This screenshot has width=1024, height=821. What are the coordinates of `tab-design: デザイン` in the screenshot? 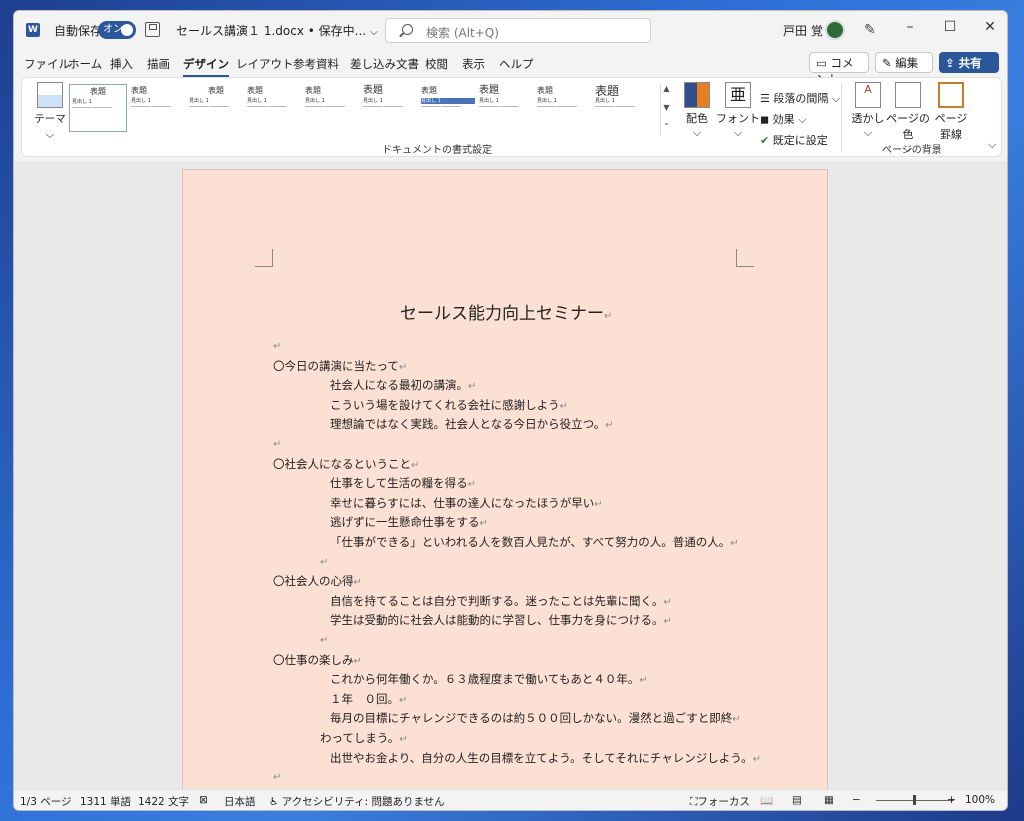 It's located at (206, 66).